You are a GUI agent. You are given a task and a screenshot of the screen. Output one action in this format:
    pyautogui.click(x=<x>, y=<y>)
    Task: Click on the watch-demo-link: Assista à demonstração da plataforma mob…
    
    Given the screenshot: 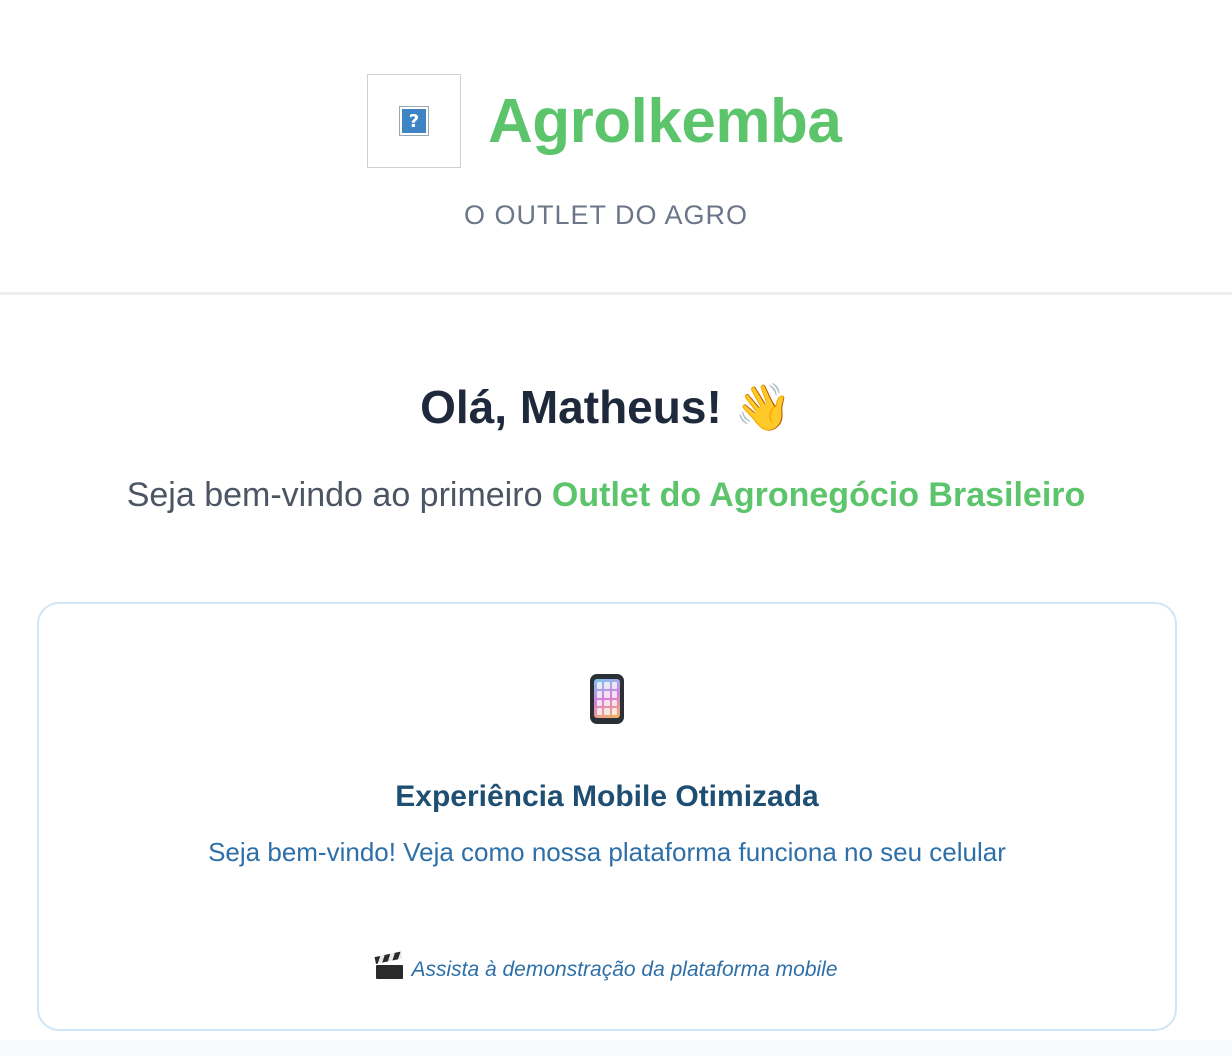 What is the action you would take?
    pyautogui.click(x=607, y=967)
    